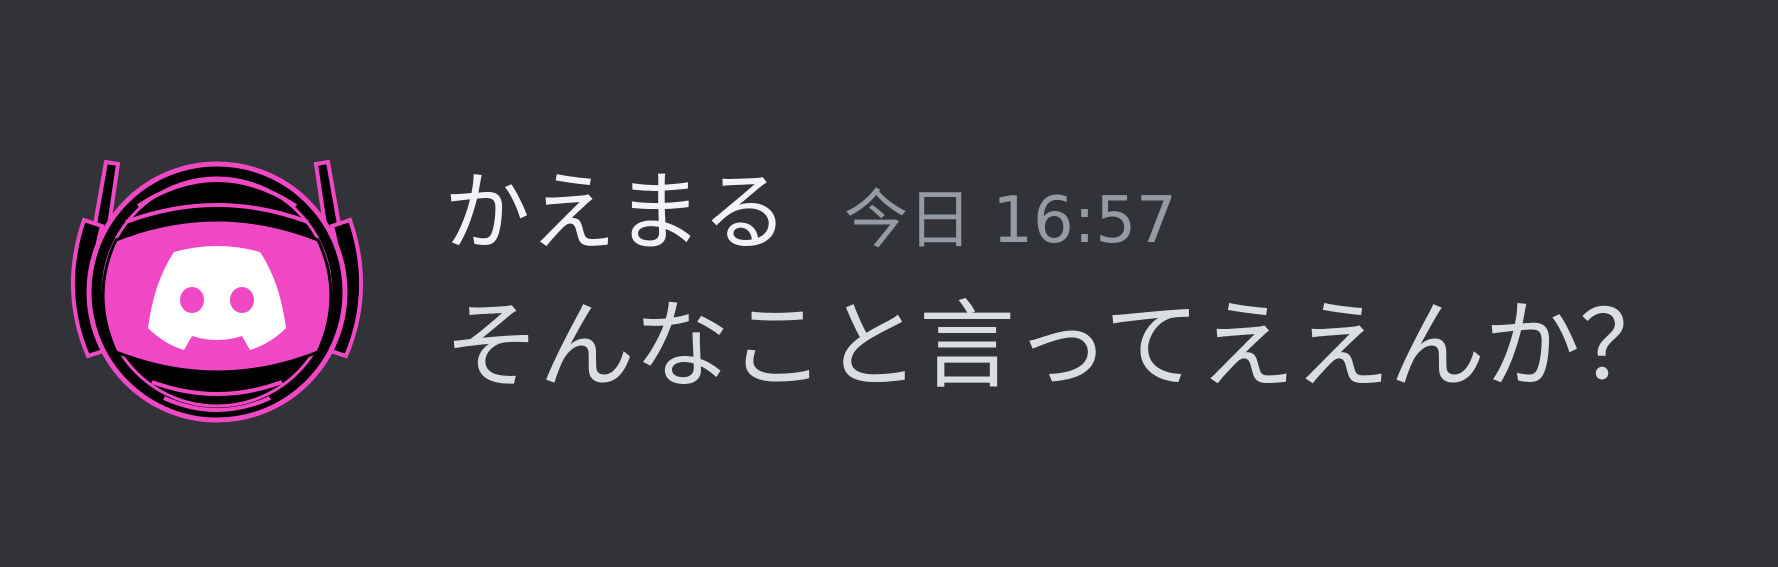 The height and width of the screenshot is (567, 1778). I want to click on discord-bot-avatar-icon, so click(217, 291).